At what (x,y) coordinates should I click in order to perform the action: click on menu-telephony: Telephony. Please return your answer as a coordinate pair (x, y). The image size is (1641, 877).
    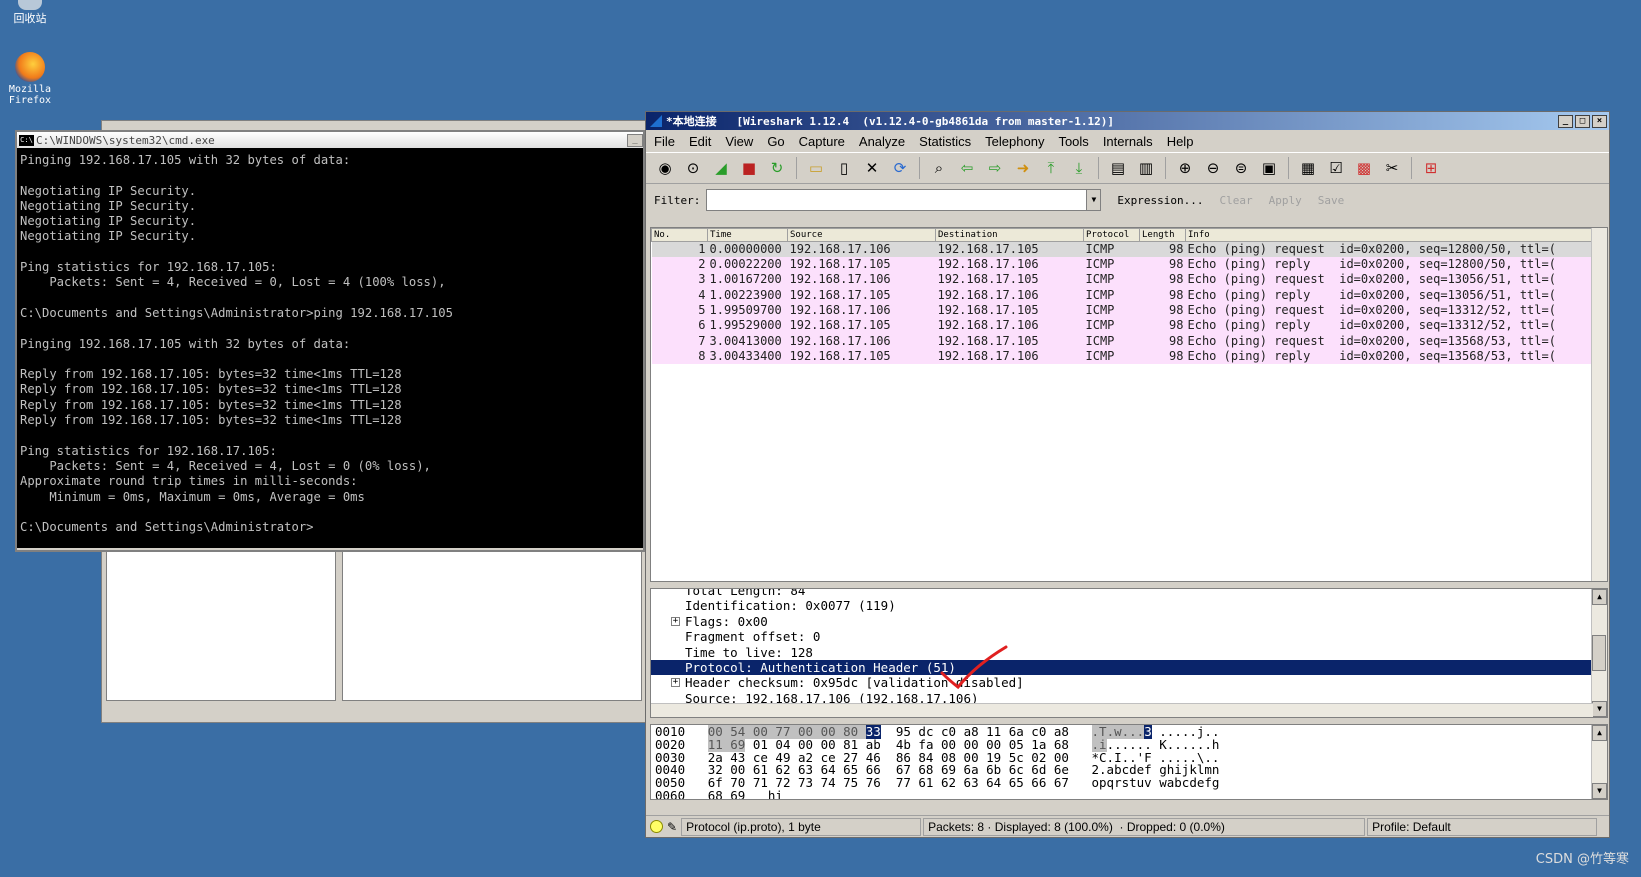
    Looking at the image, I should click on (1014, 141).